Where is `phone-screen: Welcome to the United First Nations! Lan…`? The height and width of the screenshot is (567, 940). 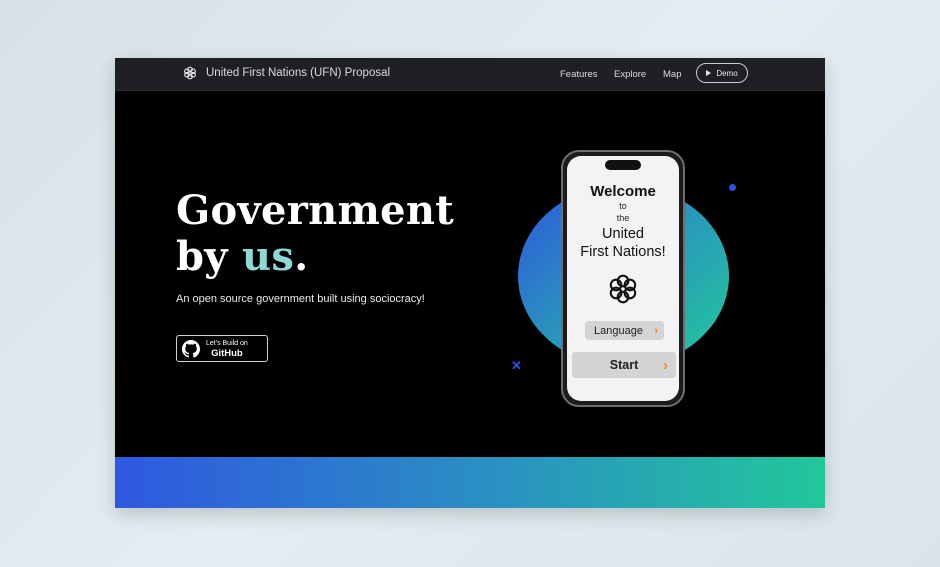
phone-screen: Welcome to the United First Nations! Lan… is located at coordinates (623, 278).